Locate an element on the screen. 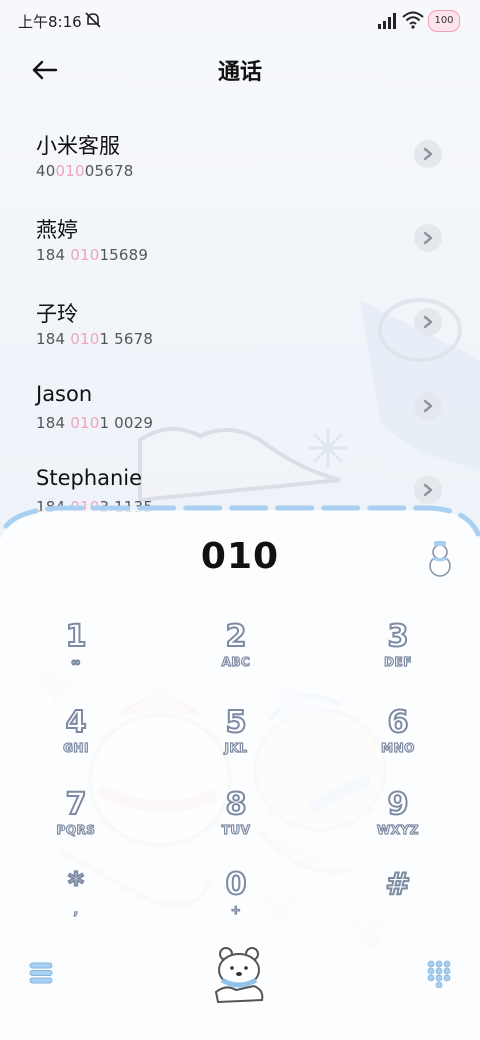 The height and width of the screenshot is (1040, 480). key-letters: PQRS is located at coordinates (76, 829).